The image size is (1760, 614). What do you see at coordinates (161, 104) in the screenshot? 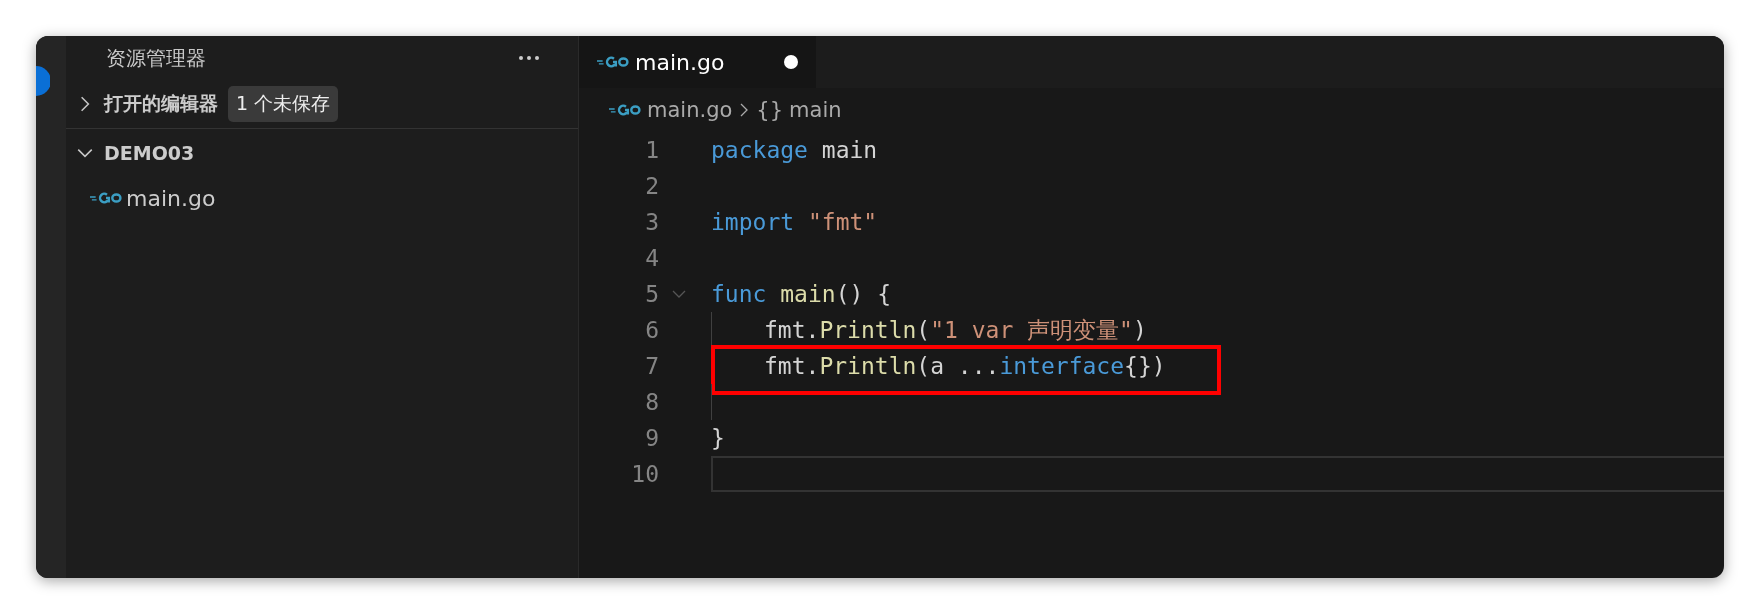
I see `section-header: 打开的编辑器` at bounding box center [161, 104].